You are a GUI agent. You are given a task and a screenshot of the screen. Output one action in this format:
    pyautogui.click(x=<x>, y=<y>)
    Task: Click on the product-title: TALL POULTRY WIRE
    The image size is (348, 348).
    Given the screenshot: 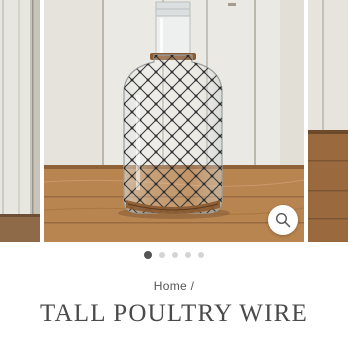 What is the action you would take?
    pyautogui.click(x=174, y=313)
    